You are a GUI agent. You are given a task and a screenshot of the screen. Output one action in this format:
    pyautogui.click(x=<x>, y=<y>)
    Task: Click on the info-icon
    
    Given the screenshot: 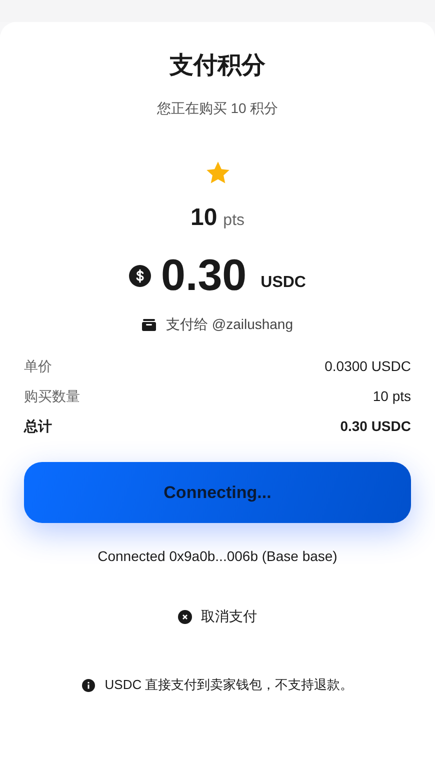 What is the action you would take?
    pyautogui.click(x=88, y=685)
    